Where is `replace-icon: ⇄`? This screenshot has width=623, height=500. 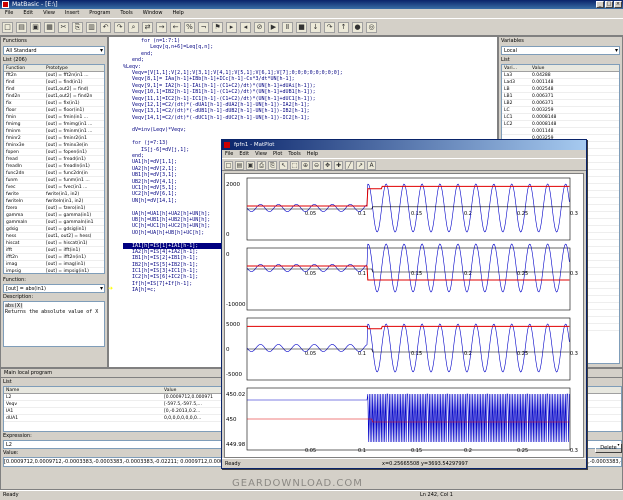 replace-icon: ⇄ is located at coordinates (147, 27).